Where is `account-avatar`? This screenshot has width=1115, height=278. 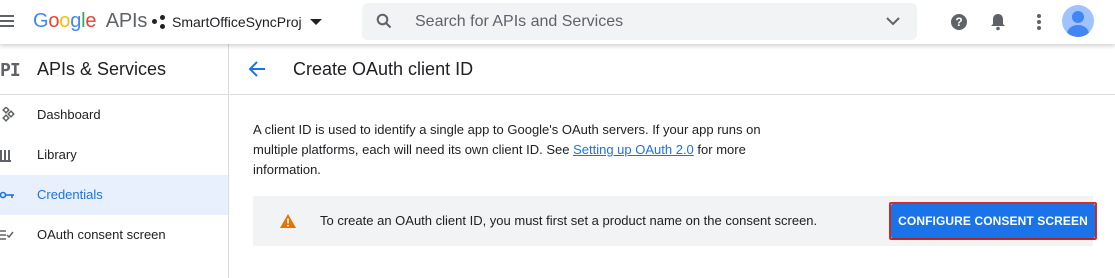 account-avatar is located at coordinates (1078, 21).